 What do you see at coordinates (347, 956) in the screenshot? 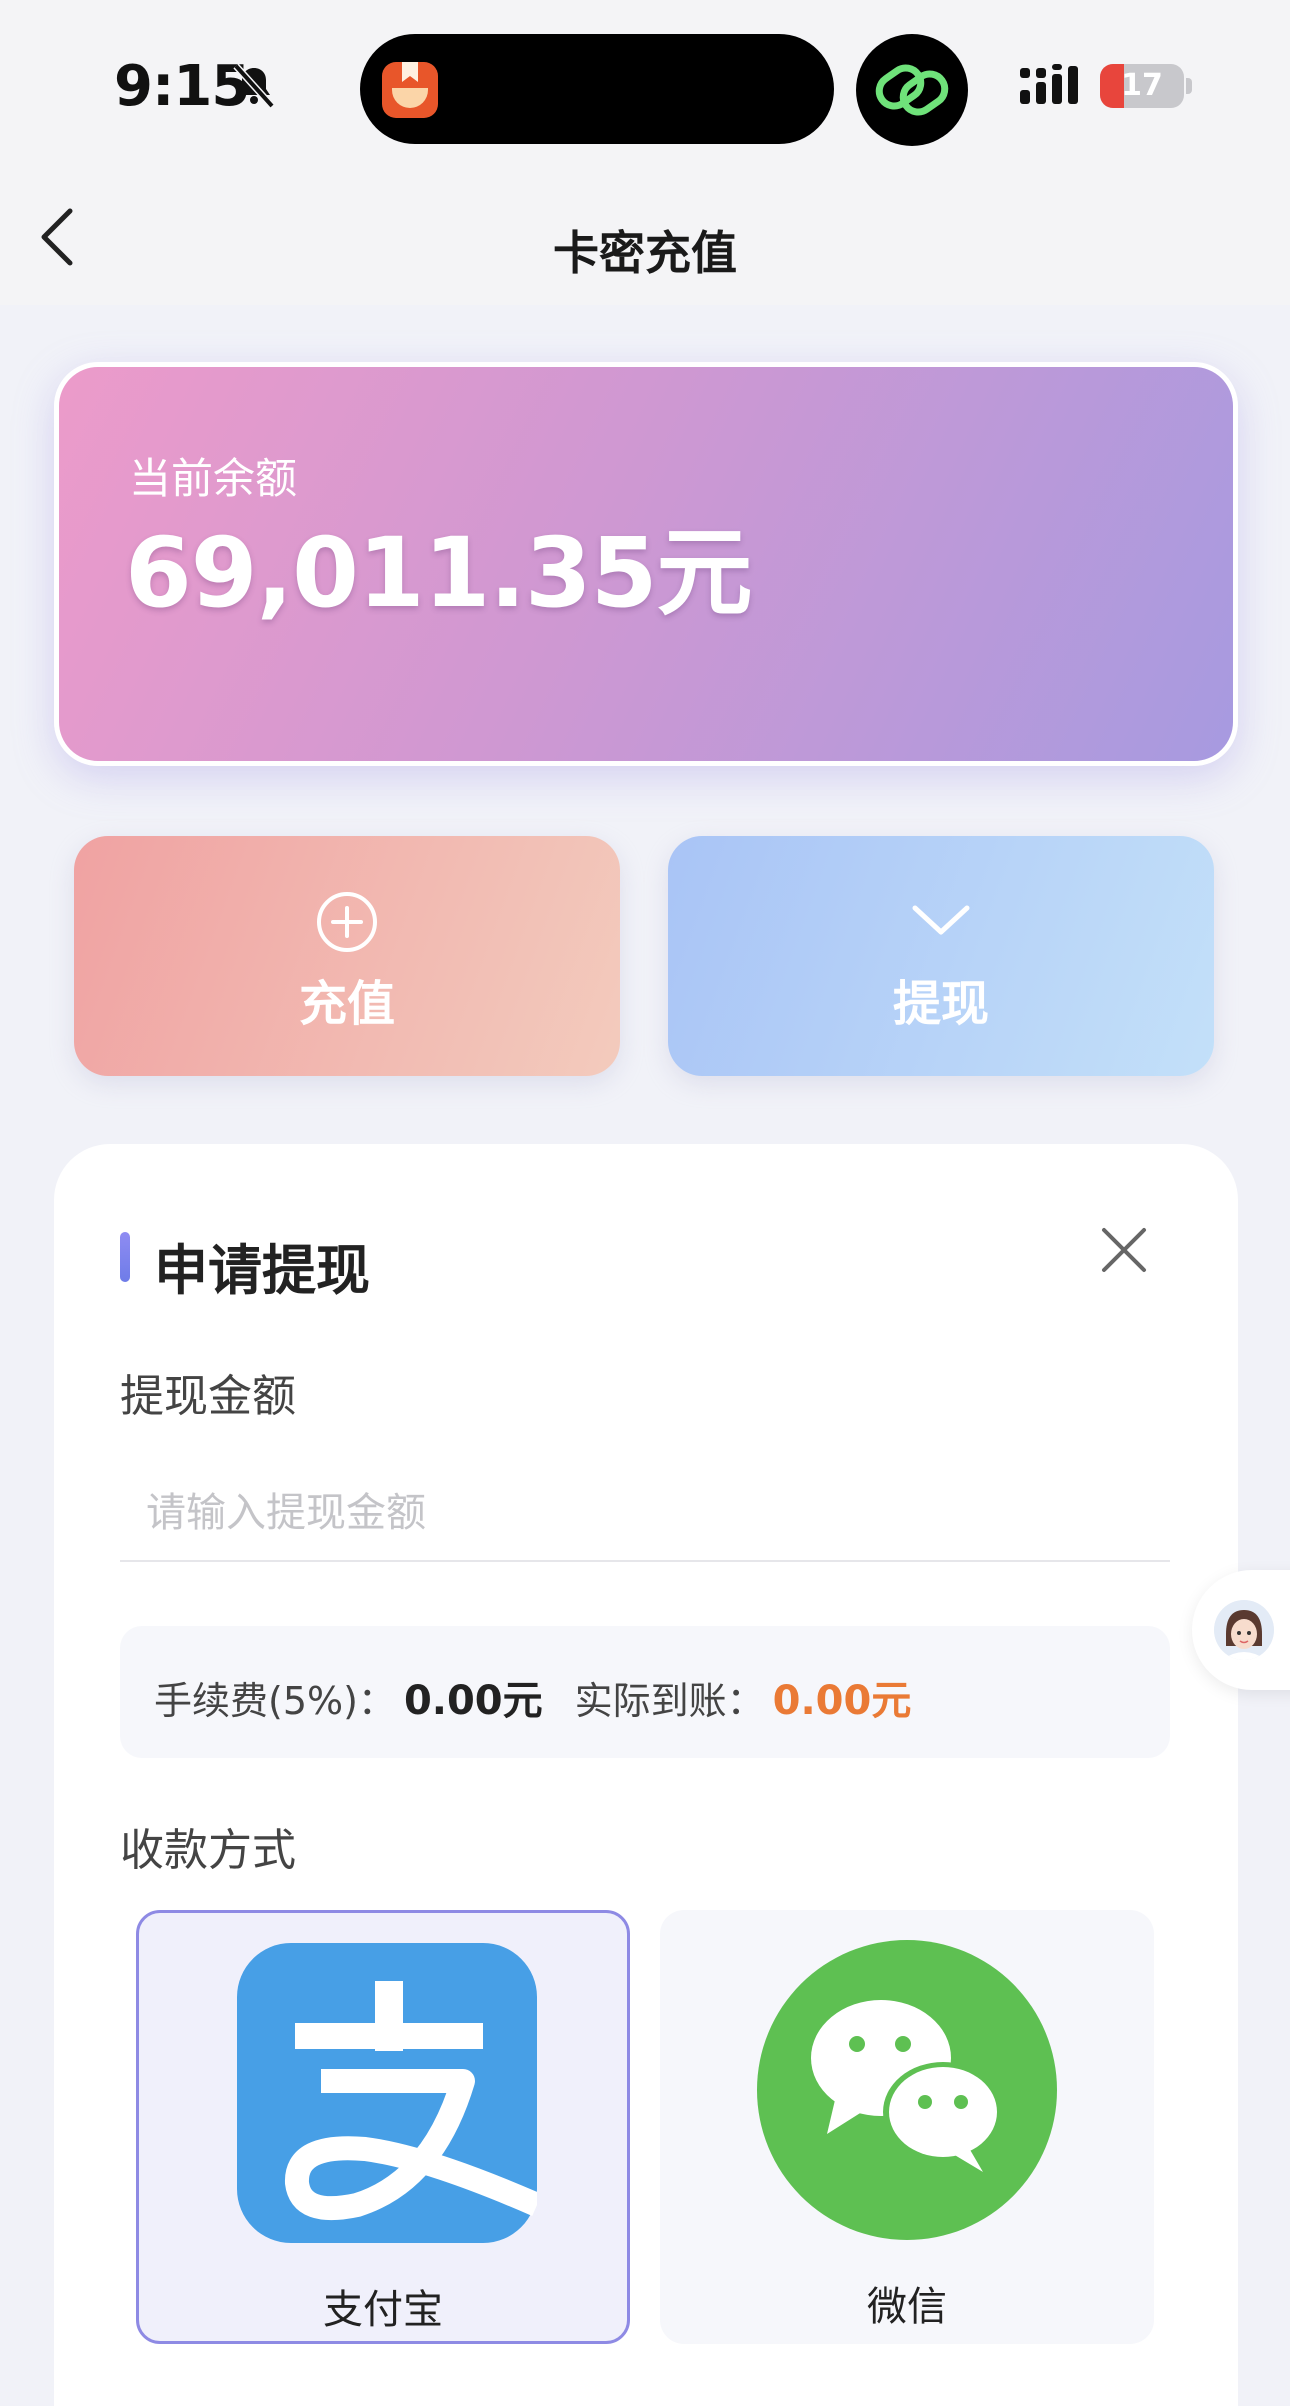
I see `recharge-button: 充值` at bounding box center [347, 956].